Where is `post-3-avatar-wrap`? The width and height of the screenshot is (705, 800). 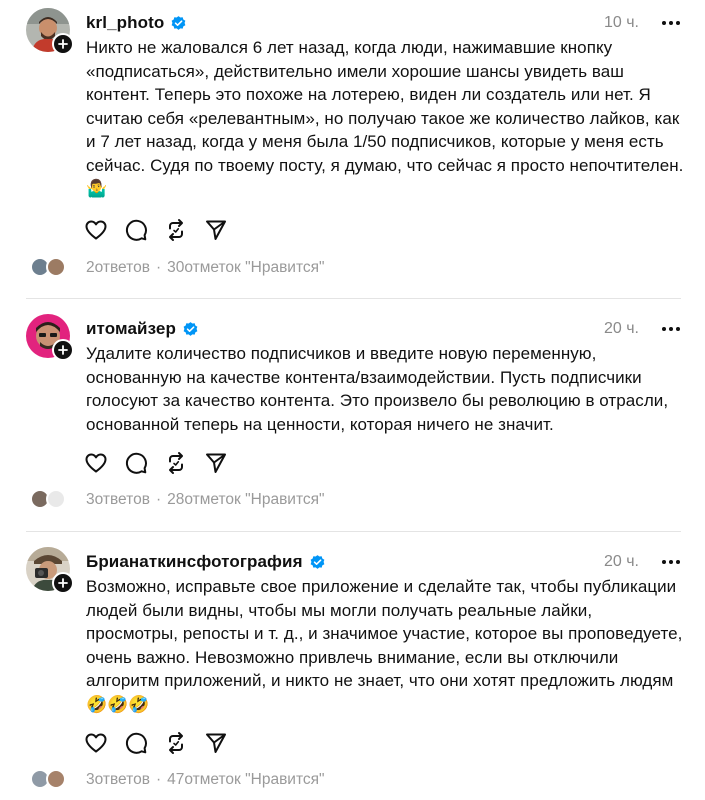 post-3-avatar-wrap is located at coordinates (50, 570).